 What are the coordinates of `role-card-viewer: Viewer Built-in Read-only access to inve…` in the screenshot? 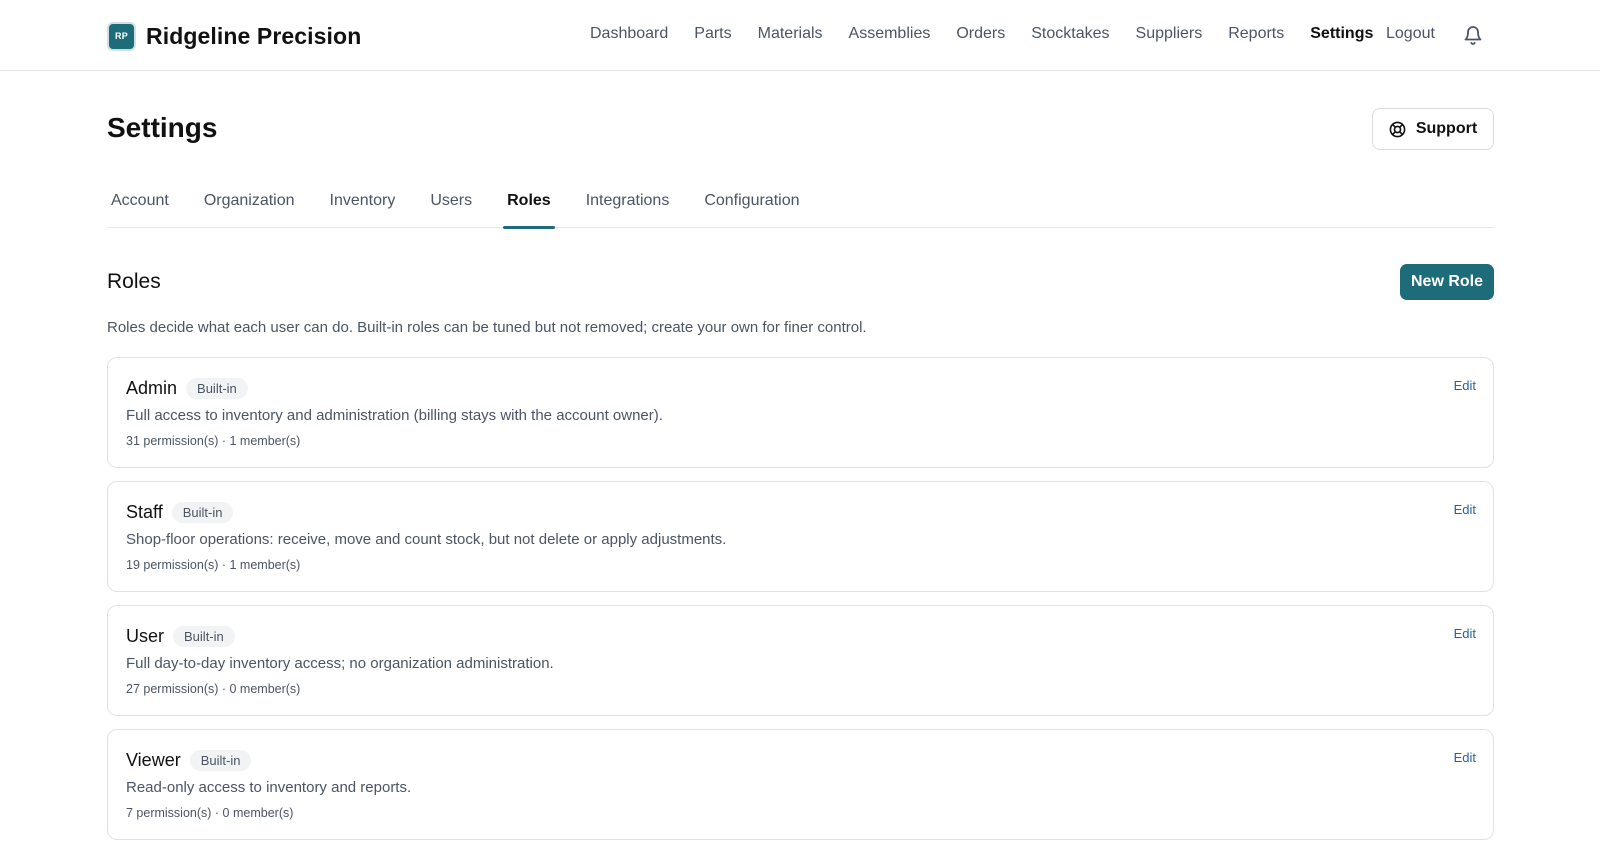 It's located at (800, 784).